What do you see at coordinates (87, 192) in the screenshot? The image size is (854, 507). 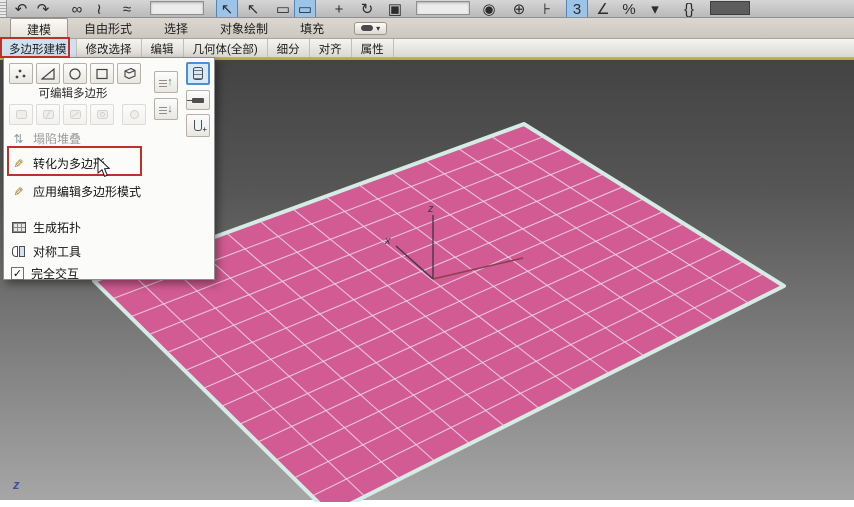 I see `menu-item-label: 应用编辑多边形模式` at bounding box center [87, 192].